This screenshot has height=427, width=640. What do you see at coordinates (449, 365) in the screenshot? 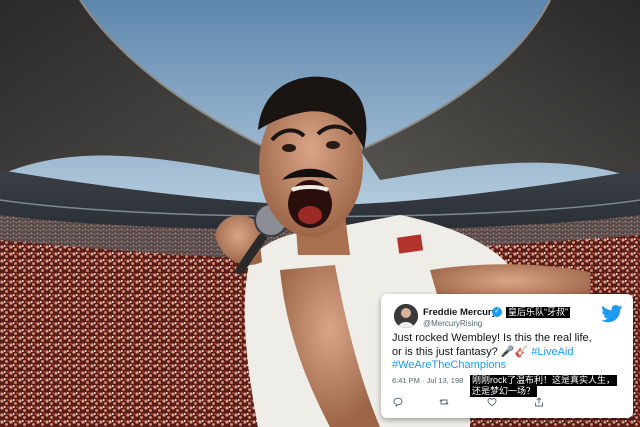
I see `hashtag-wearethechampions: #WeAreTheChampions` at bounding box center [449, 365].